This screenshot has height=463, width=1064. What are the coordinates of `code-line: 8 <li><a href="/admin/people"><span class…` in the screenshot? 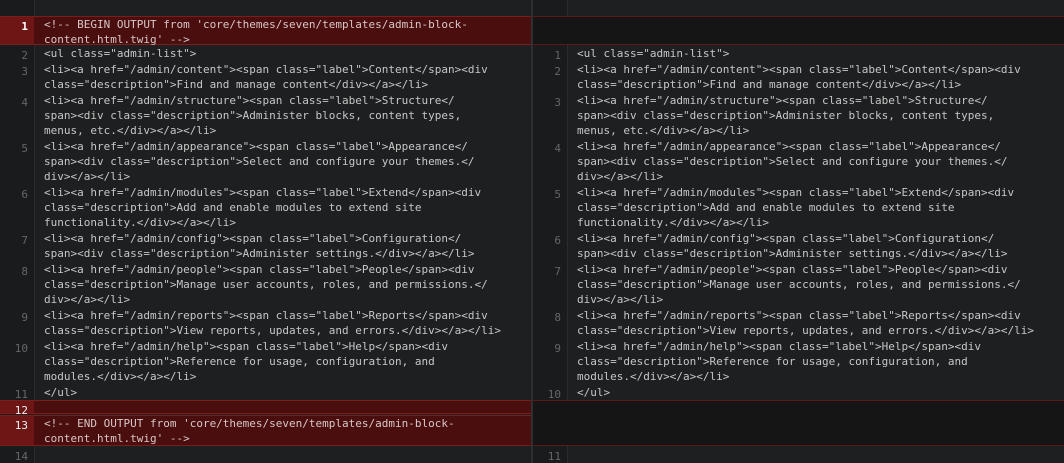 It's located at (265, 284).